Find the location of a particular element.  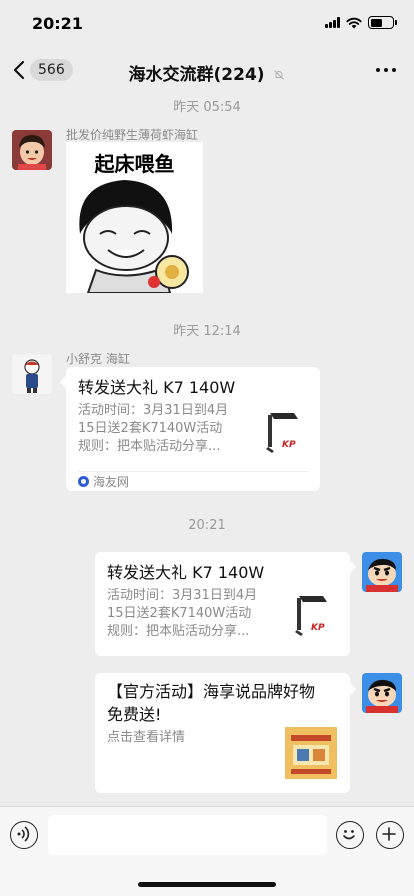

emoji-button is located at coordinates (350, 835).